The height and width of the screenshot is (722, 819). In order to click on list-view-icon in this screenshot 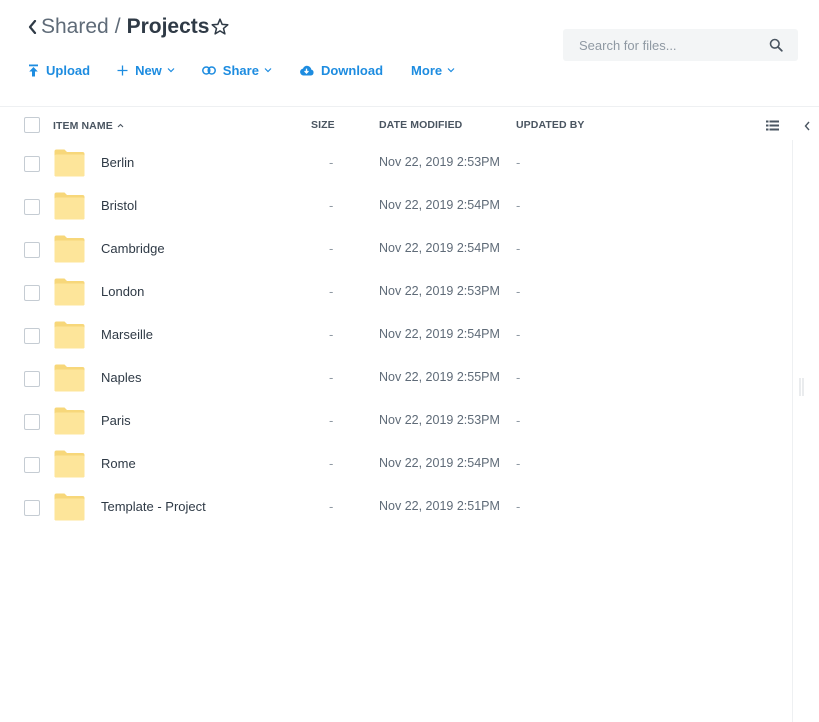, I will do `click(772, 124)`.